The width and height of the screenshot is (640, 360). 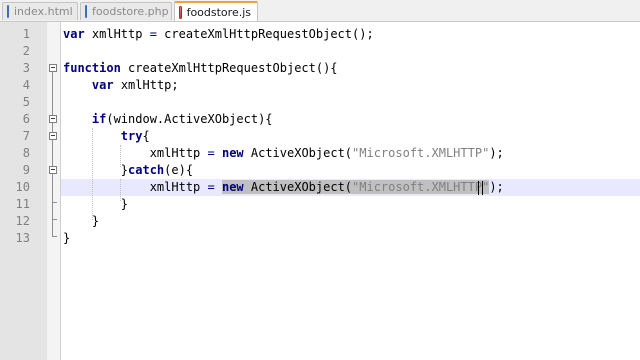 I want to click on code-line: 13}, so click(x=320, y=238).